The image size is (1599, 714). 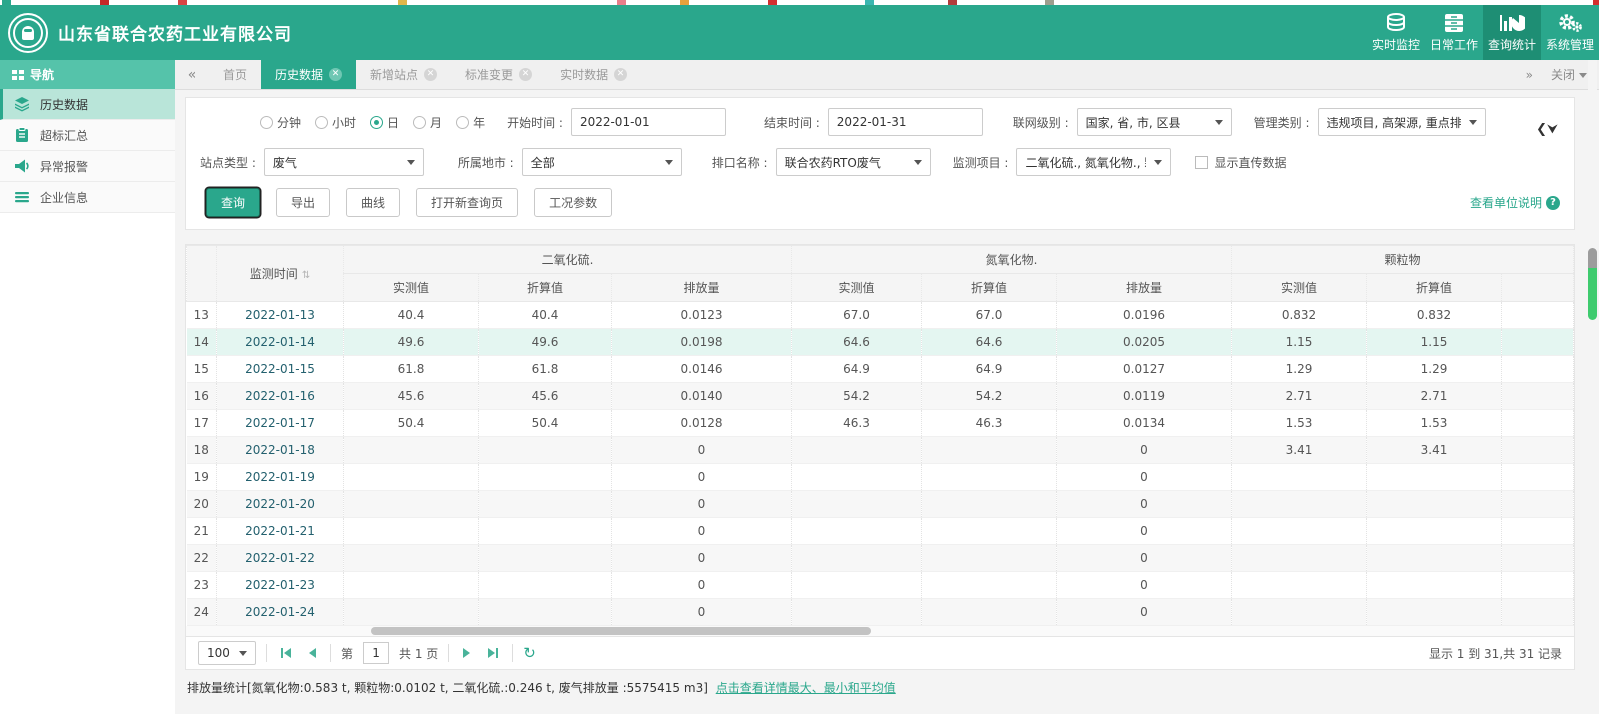 I want to click on monitor-date-cell: 2022-01-14, so click(x=280, y=342).